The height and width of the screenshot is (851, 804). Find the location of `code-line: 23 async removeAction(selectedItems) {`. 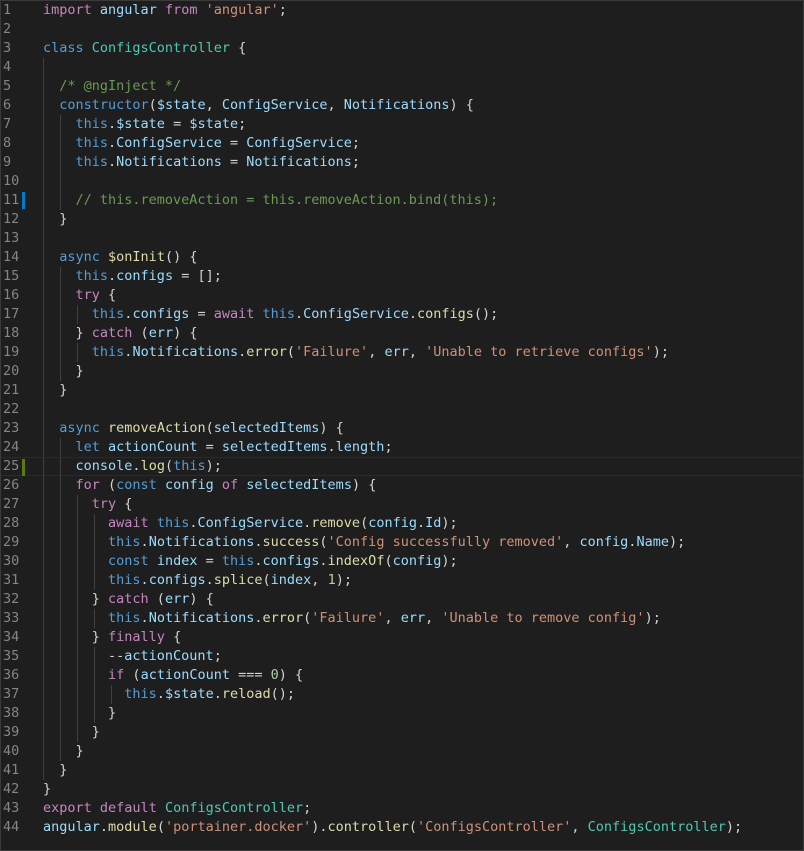

code-line: 23 async removeAction(selectedItems) { is located at coordinates (402, 428).